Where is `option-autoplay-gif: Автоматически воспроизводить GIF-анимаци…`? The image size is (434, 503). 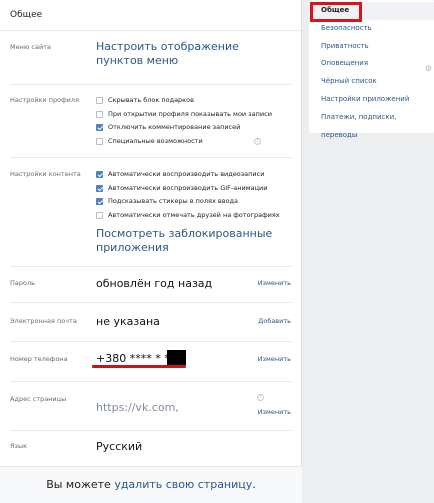 option-autoplay-gif: Автоматически воспроизводить GIF-анимаци… is located at coordinates (181, 188).